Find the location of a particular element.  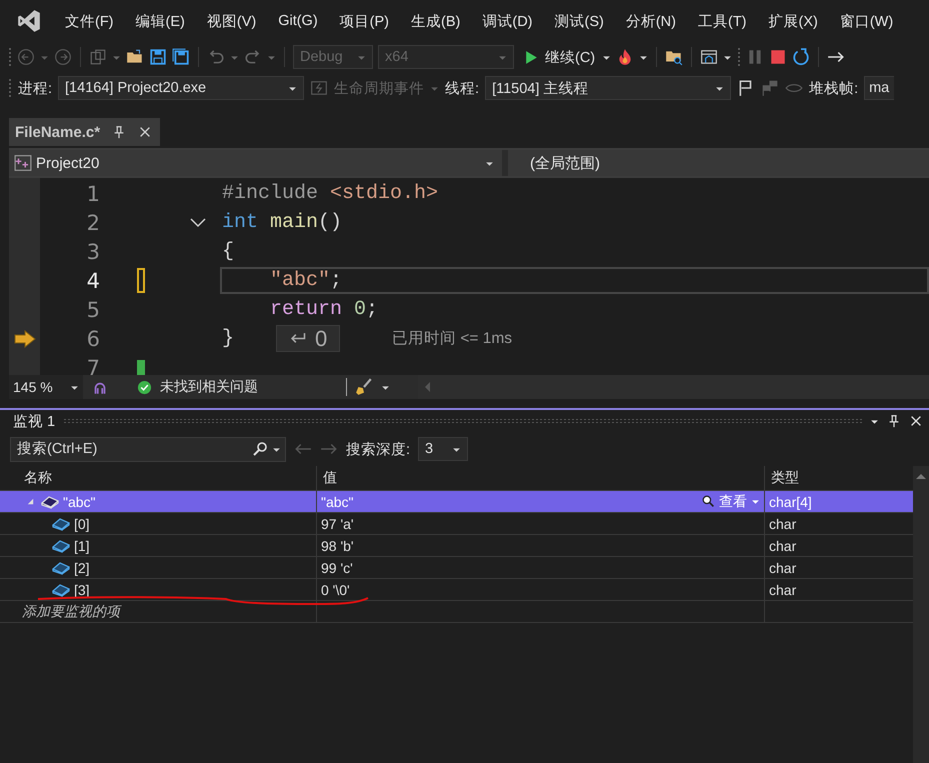

variable-name: "abc" is located at coordinates (79, 502).